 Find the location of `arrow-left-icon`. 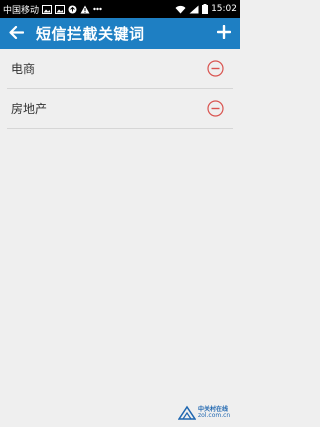

arrow-left-icon is located at coordinates (16, 33).